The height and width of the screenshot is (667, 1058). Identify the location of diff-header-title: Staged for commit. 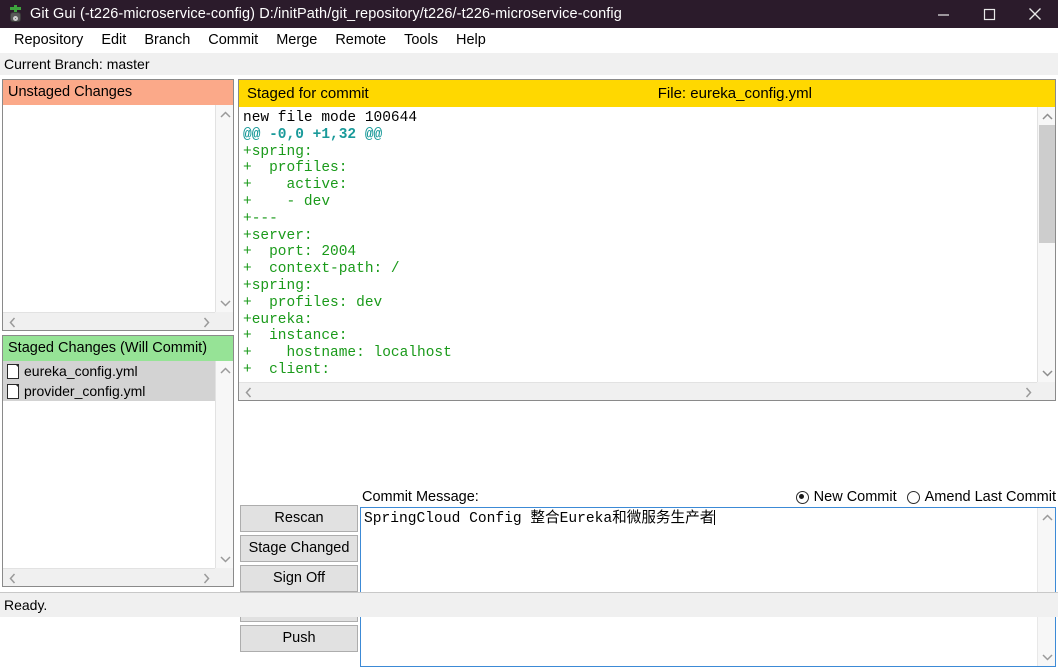
(308, 93).